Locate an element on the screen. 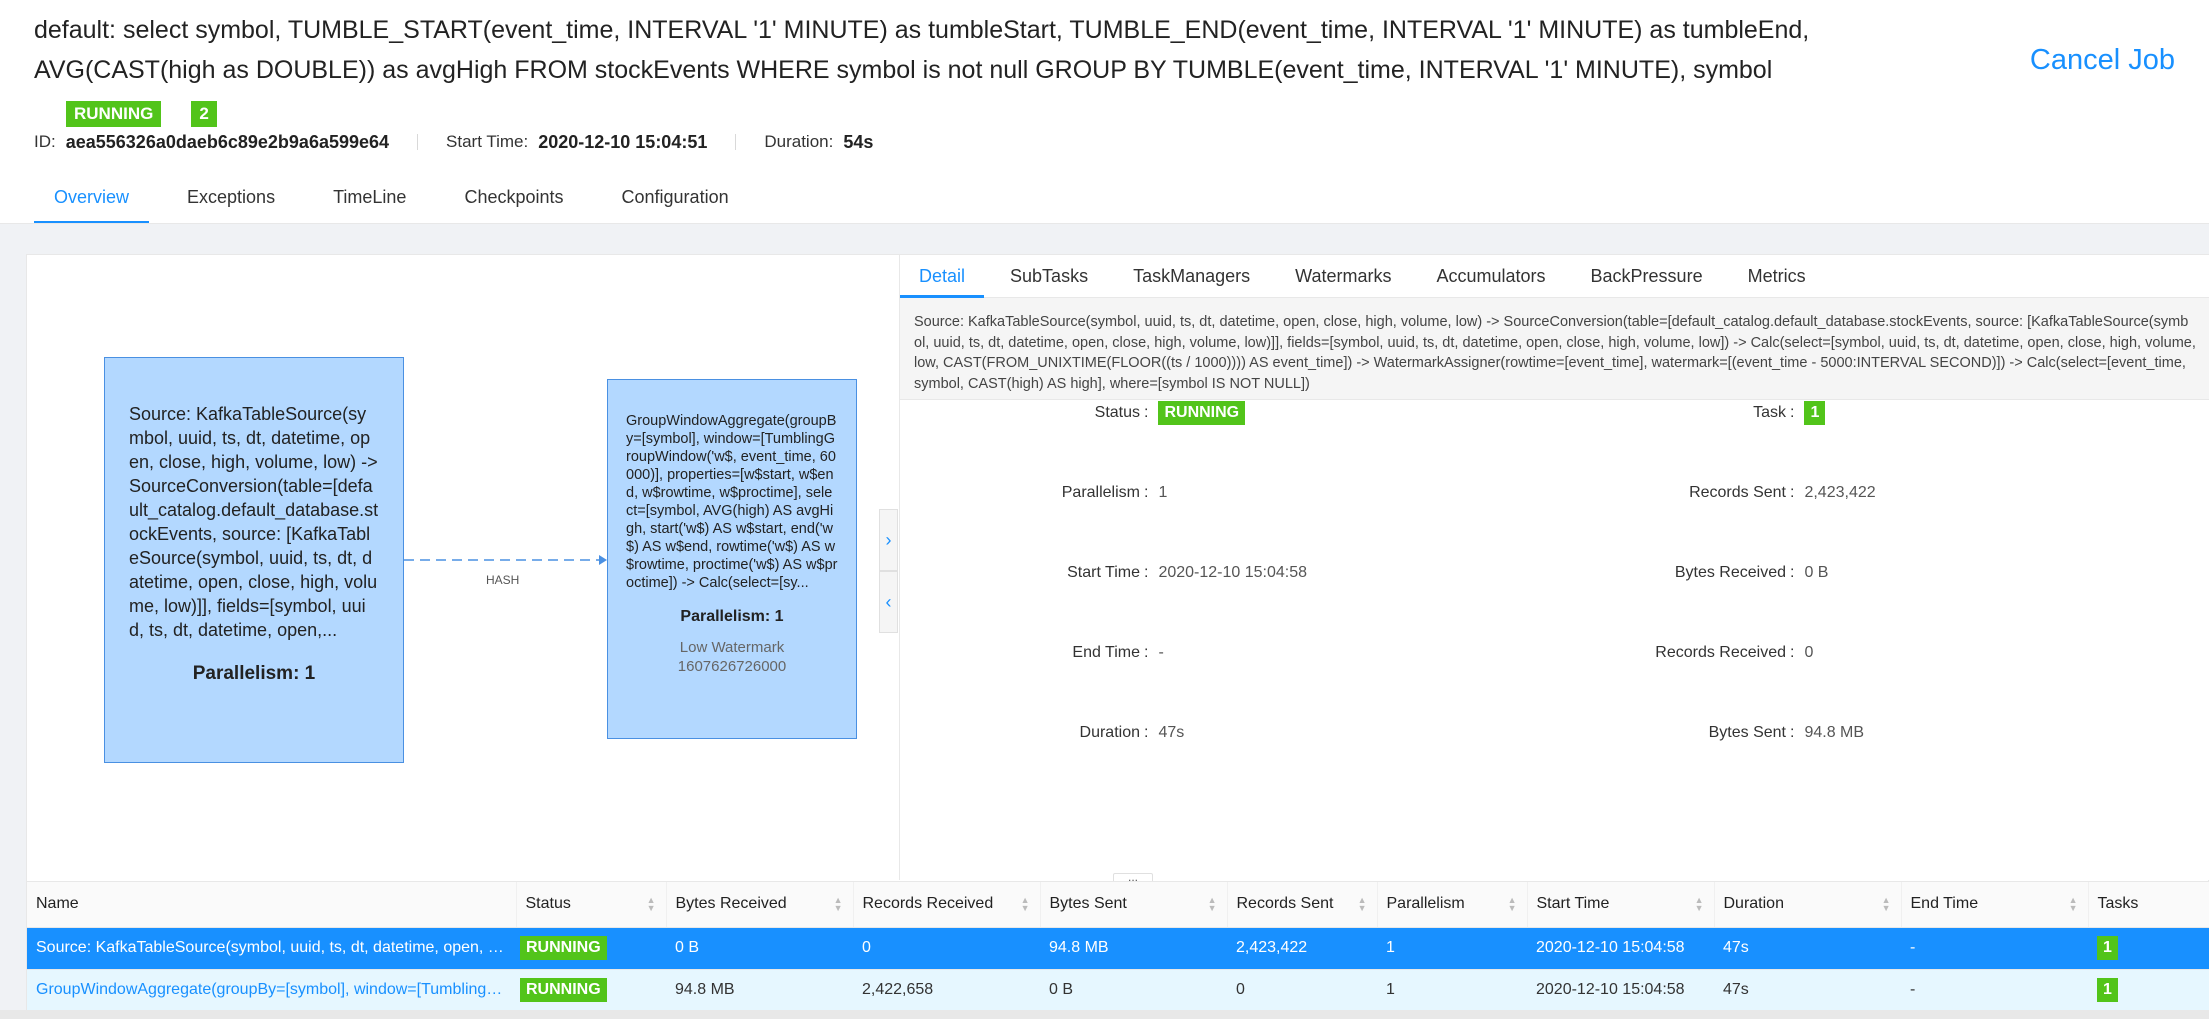  stat-status-badge: RUNNING is located at coordinates (1202, 413).